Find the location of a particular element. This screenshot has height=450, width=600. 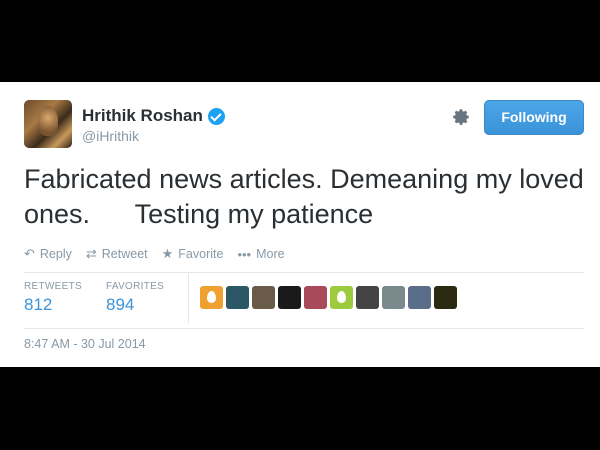

author-name: Hrithik Roshan is located at coordinates (142, 116).